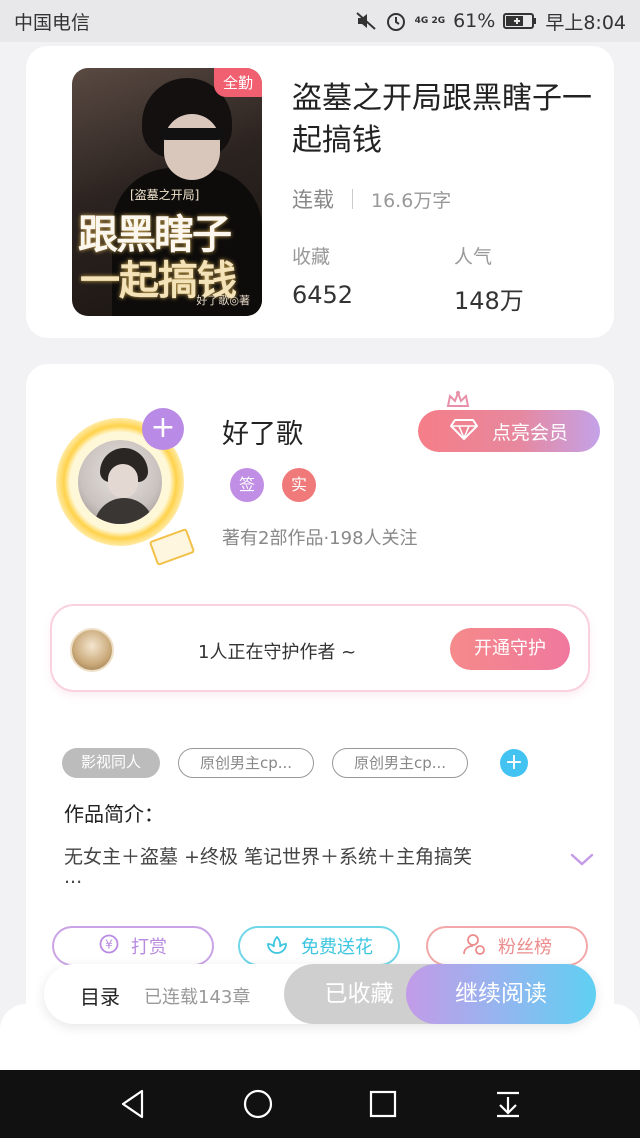 This screenshot has height=1138, width=640. What do you see at coordinates (114, 814) in the screenshot?
I see `intro-heading: 作品简介：` at bounding box center [114, 814].